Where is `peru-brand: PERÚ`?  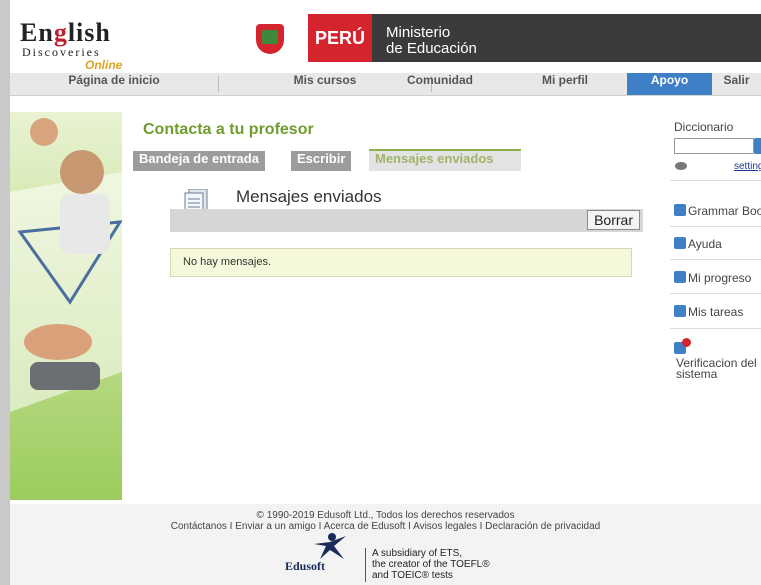
peru-brand: PERÚ is located at coordinates (292, 38).